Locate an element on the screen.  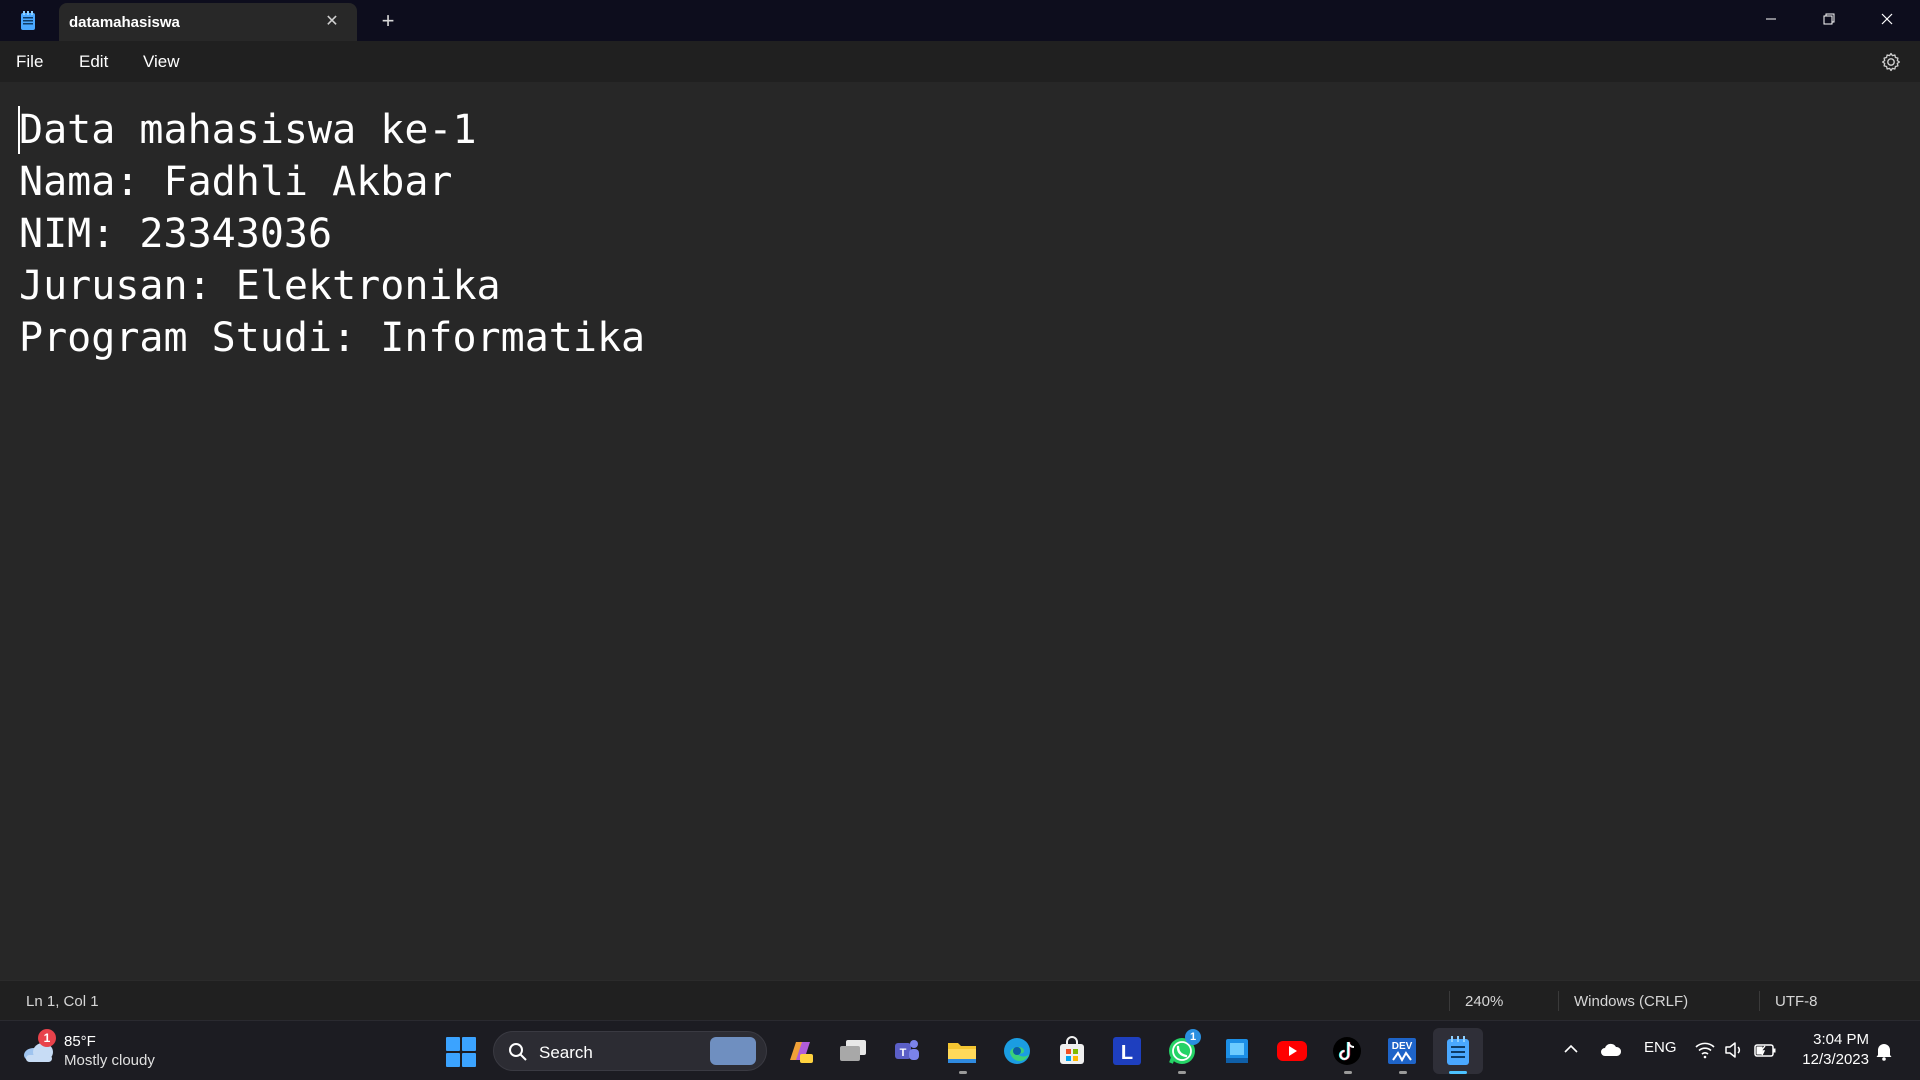
blue-app-icon is located at coordinates (1237, 1051).